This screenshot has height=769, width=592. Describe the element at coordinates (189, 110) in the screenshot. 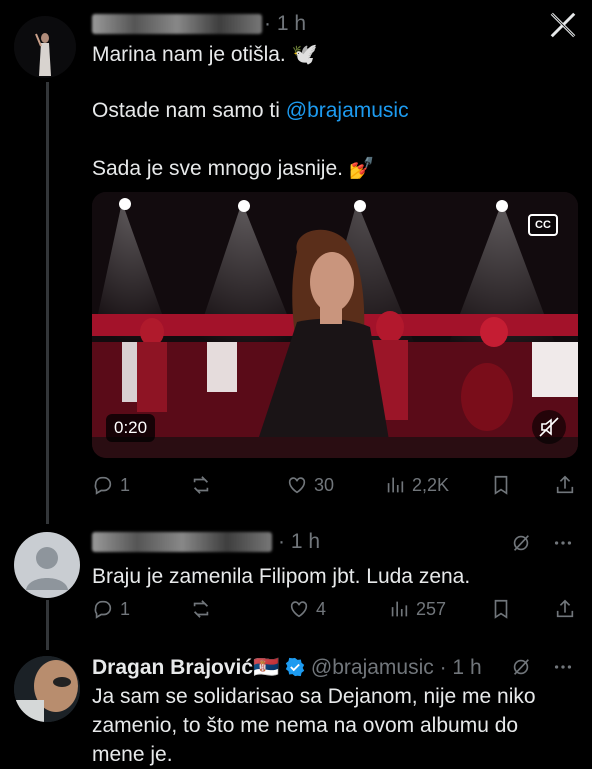

I see `tweet-text-segment: Ostade nam samo ti` at that location.